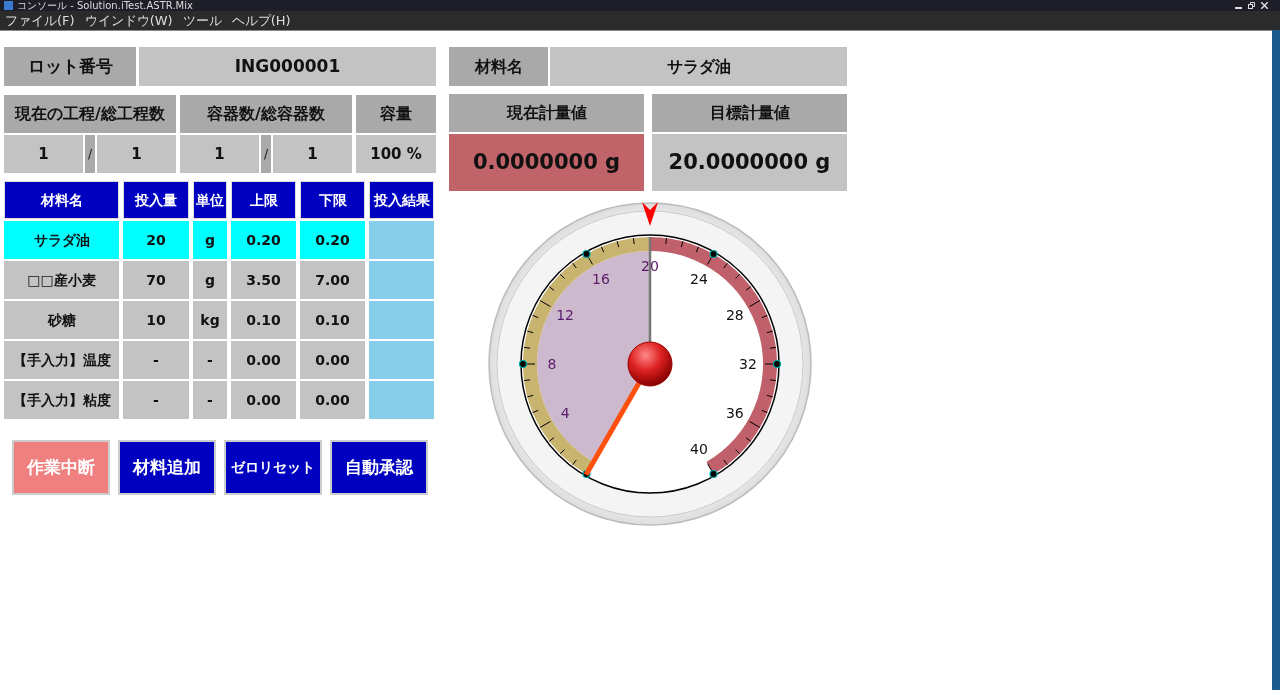  I want to click on window-title: コンソール - Solution.iTest.ASTR.Mix, so click(105, 5).